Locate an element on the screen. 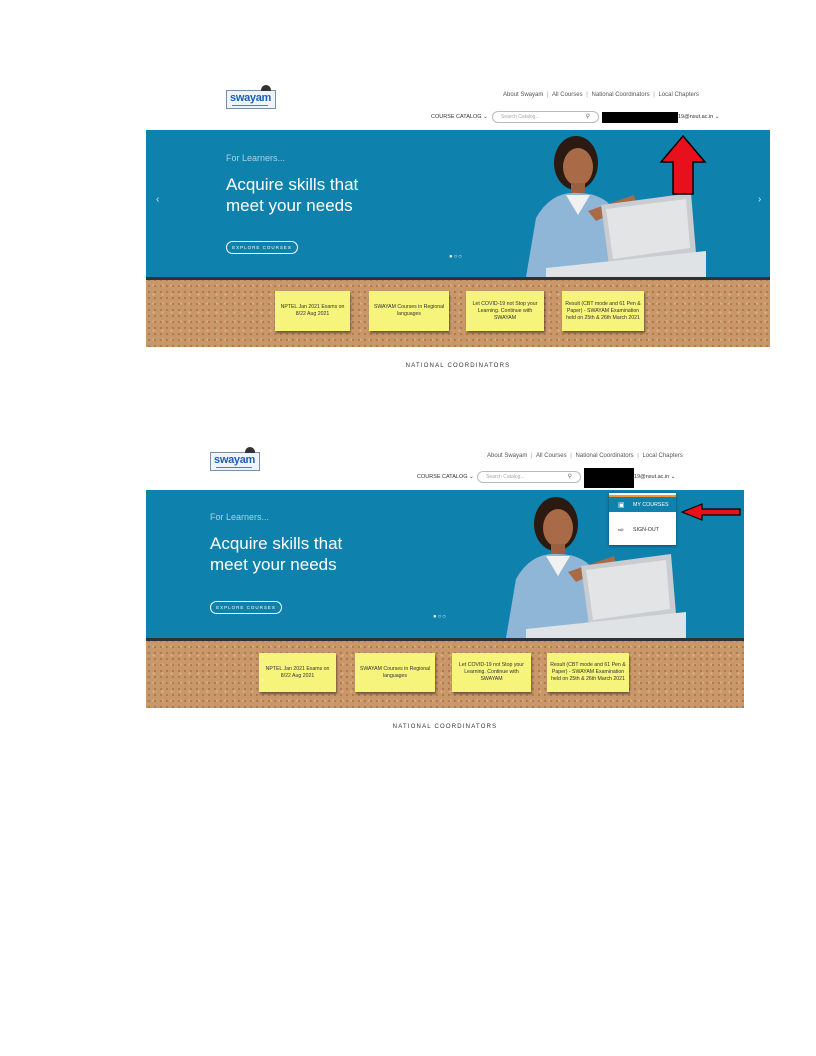 This screenshot has height=1056, width=816. menu-item-label: MY COURSES is located at coordinates (651, 504).